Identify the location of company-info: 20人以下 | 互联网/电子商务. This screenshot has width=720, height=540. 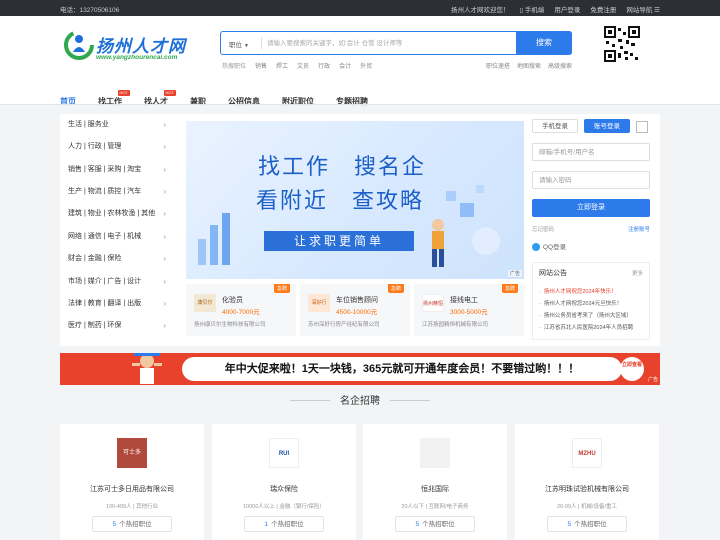
(435, 507).